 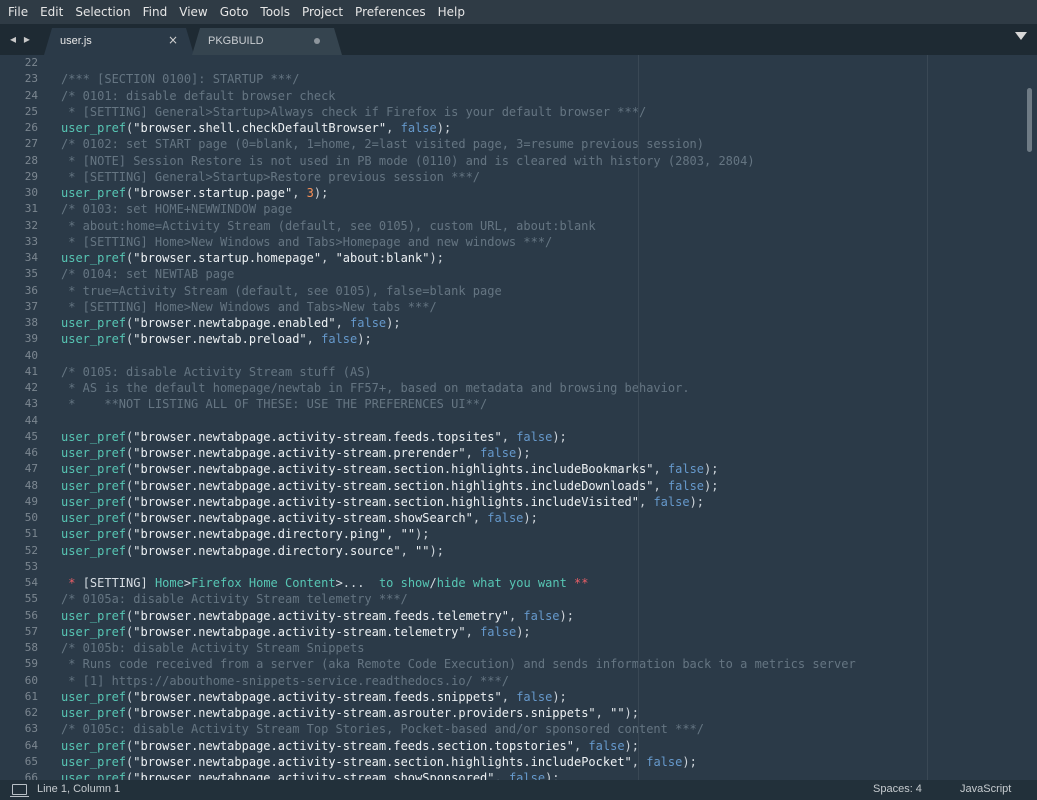 What do you see at coordinates (119, 41) in the screenshot?
I see `tab-user-js: user.js ×` at bounding box center [119, 41].